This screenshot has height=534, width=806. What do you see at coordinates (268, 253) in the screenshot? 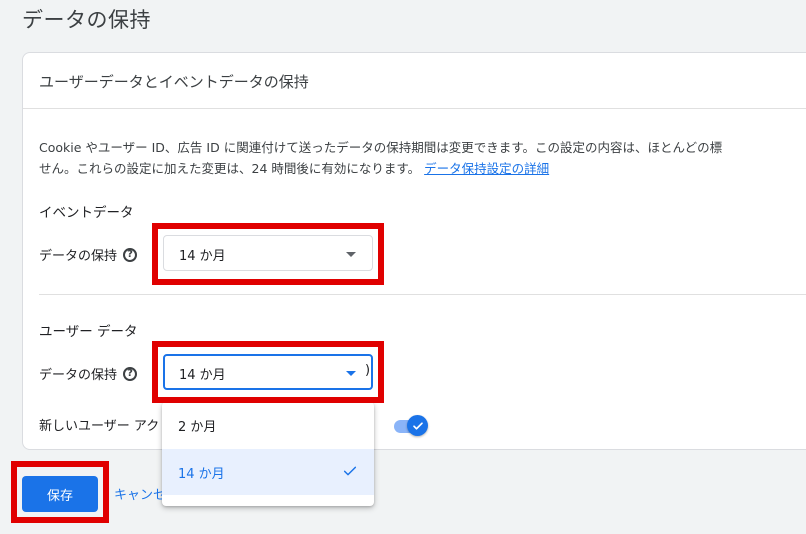
I see `event-retention-select: 14 か月` at bounding box center [268, 253].